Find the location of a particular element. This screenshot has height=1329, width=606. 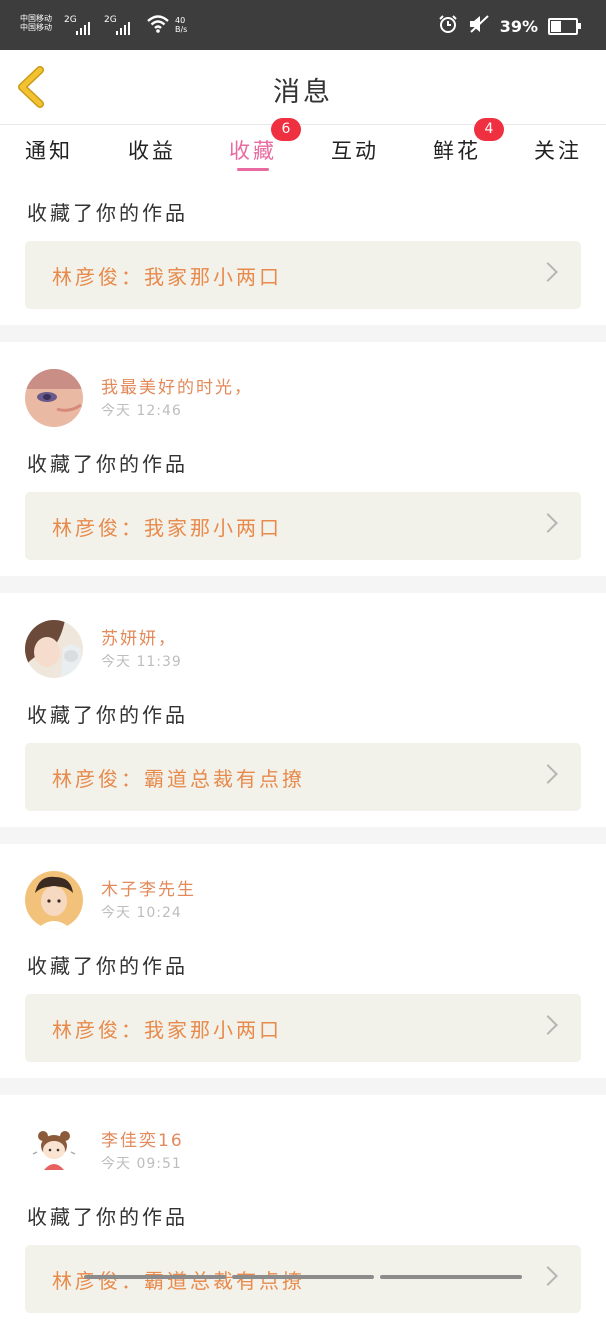

tab-follows: 关注 is located at coordinates (558, 150).